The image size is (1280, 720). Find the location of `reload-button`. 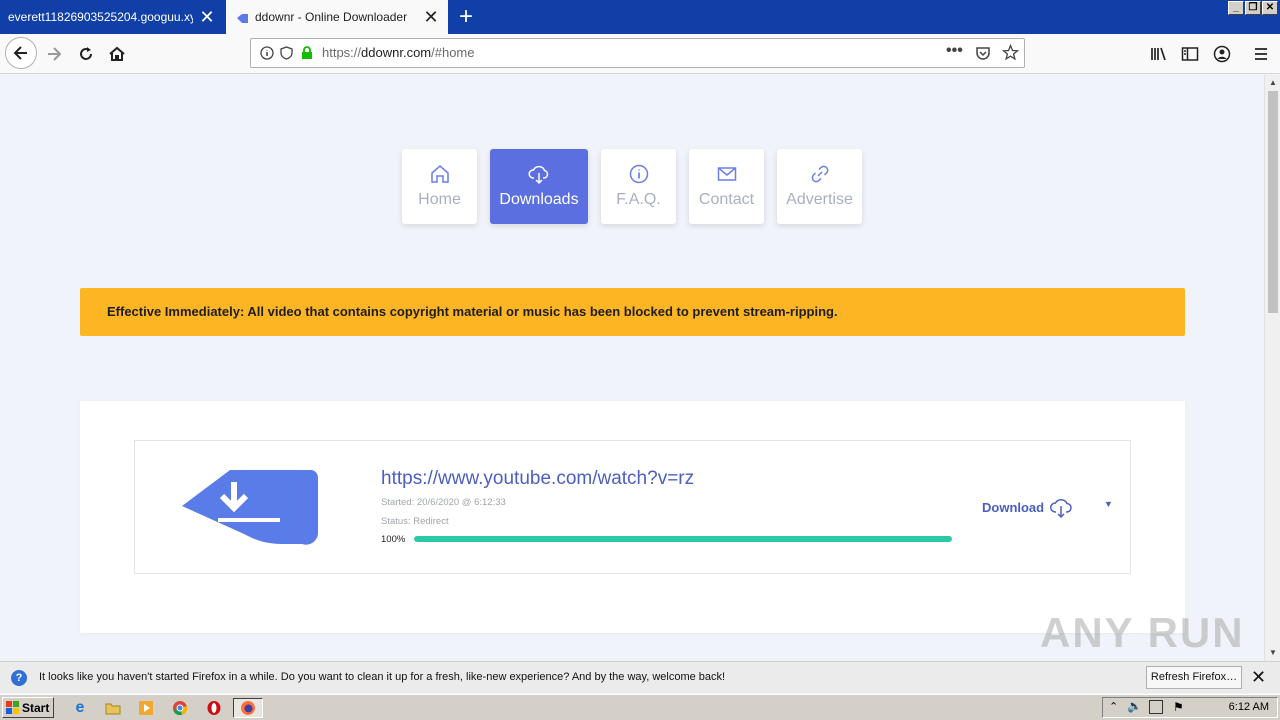

reload-button is located at coordinates (86, 54).